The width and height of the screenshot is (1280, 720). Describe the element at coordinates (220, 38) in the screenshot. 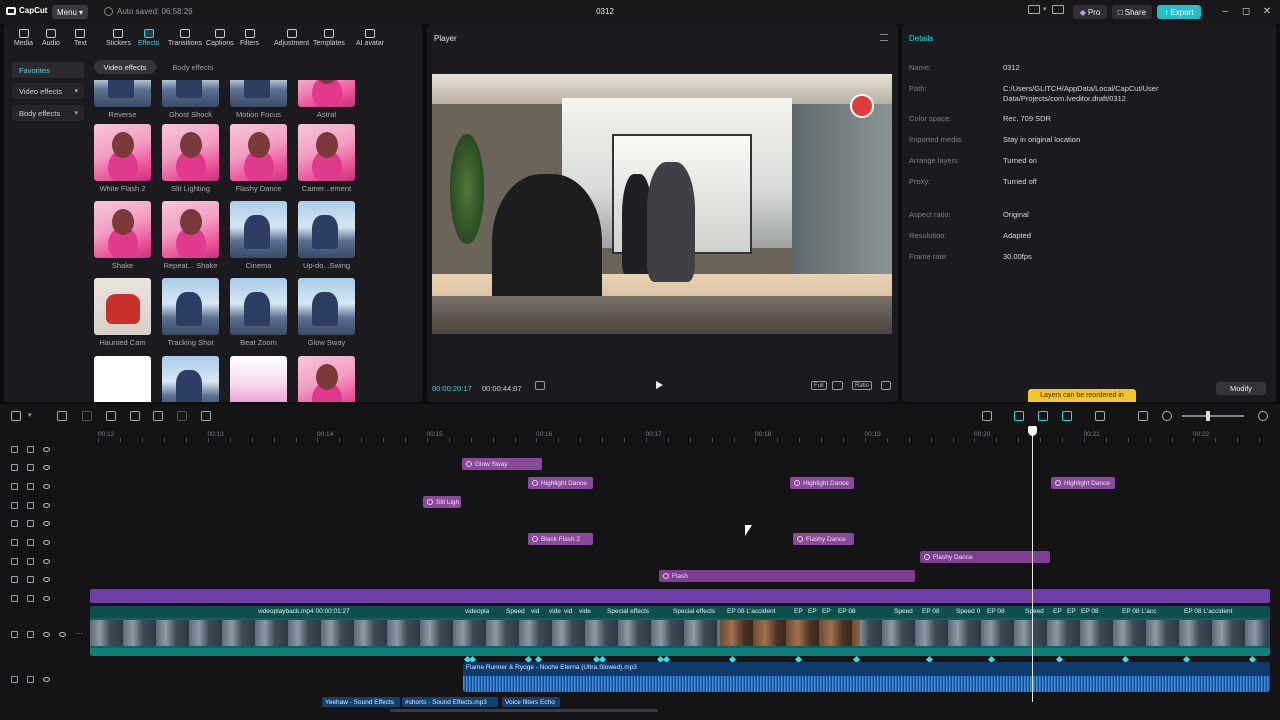

I see `toolbar-captions: Captions` at that location.